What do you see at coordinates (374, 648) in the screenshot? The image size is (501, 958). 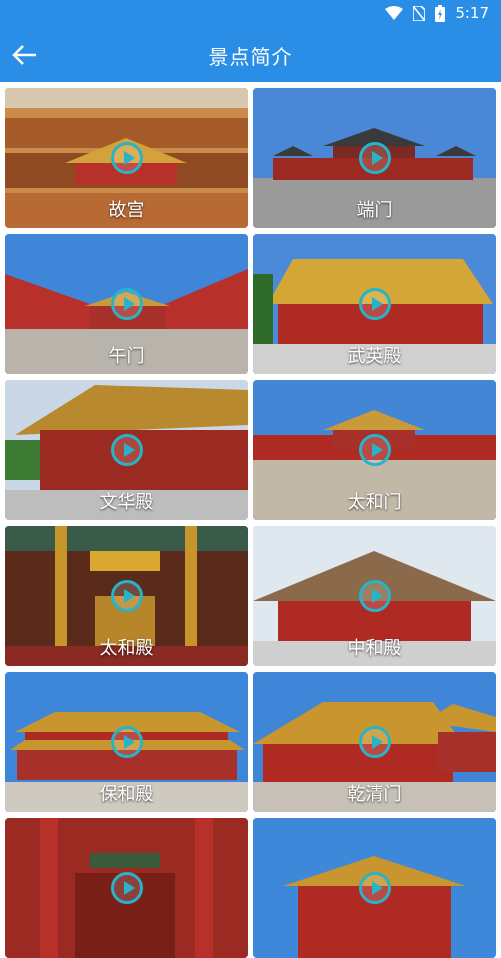 I see `attraction-label: 中和殿` at bounding box center [374, 648].